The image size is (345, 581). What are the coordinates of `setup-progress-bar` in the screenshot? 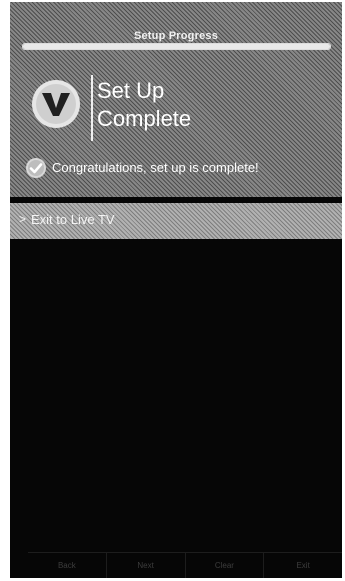 It's located at (176, 46).